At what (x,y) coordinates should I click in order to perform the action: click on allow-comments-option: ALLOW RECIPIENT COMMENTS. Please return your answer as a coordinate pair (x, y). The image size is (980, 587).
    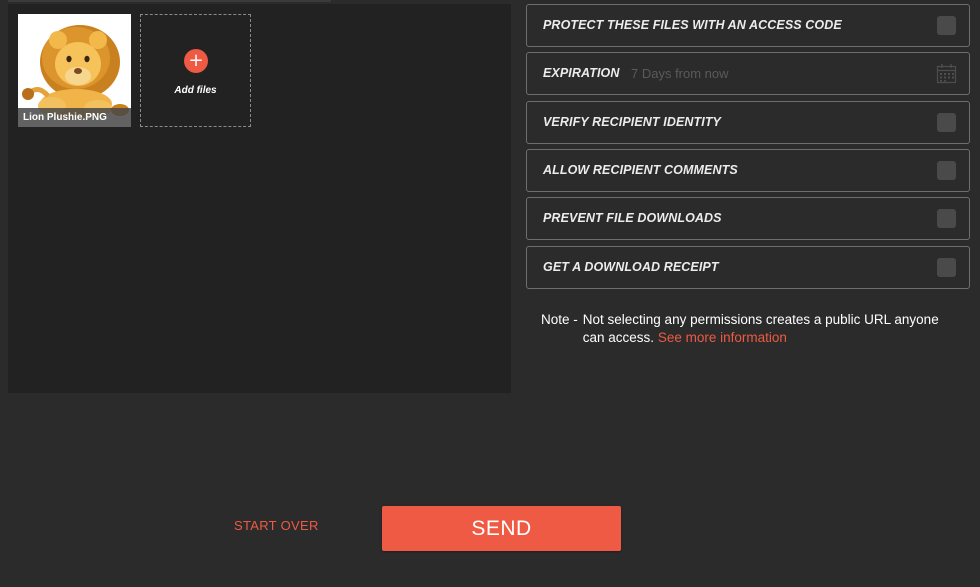
    Looking at the image, I should click on (748, 170).